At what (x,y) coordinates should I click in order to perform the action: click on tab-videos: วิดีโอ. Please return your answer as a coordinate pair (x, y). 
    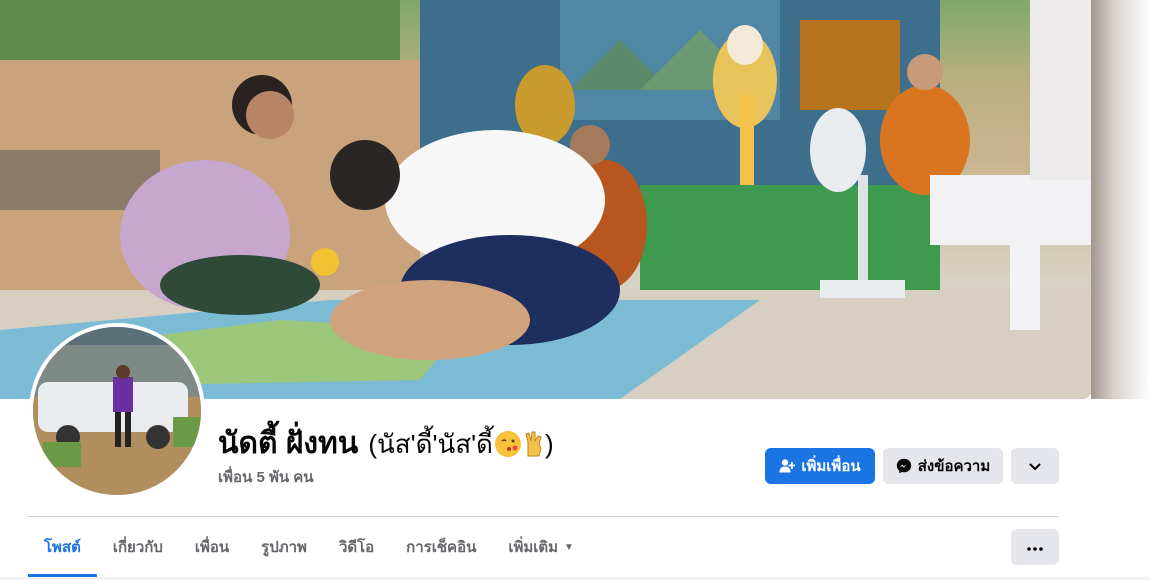
    Looking at the image, I should click on (356, 547).